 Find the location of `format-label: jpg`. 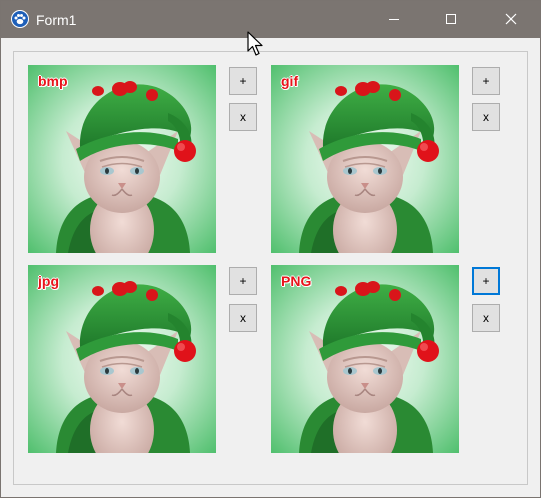

format-label: jpg is located at coordinates (48, 281).